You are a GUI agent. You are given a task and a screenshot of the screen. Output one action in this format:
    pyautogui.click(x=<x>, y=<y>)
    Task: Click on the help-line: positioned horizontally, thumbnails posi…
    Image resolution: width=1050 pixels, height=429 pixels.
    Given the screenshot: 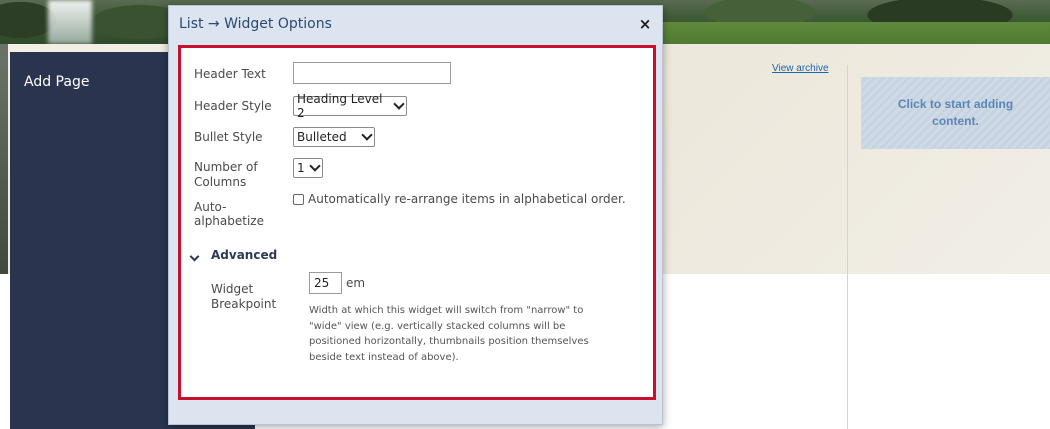 What is the action you would take?
    pyautogui.click(x=449, y=341)
    